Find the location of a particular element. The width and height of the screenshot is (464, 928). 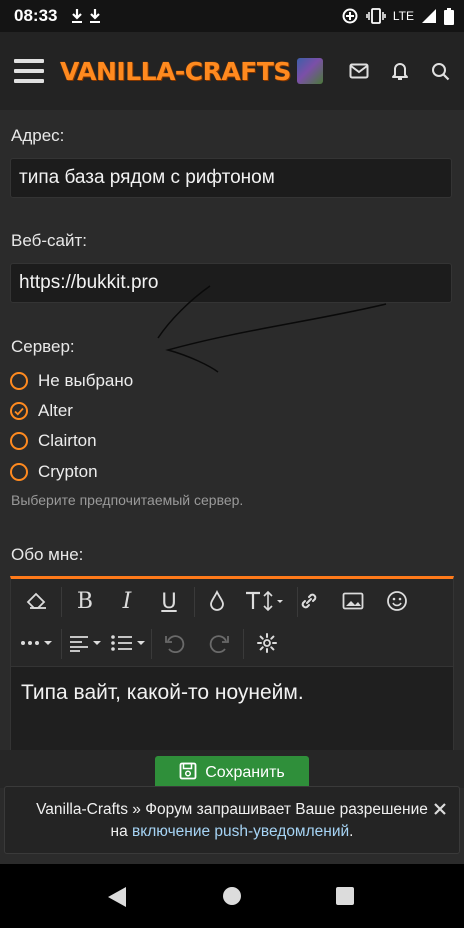

about-label: Обо мне: is located at coordinates (47, 554).